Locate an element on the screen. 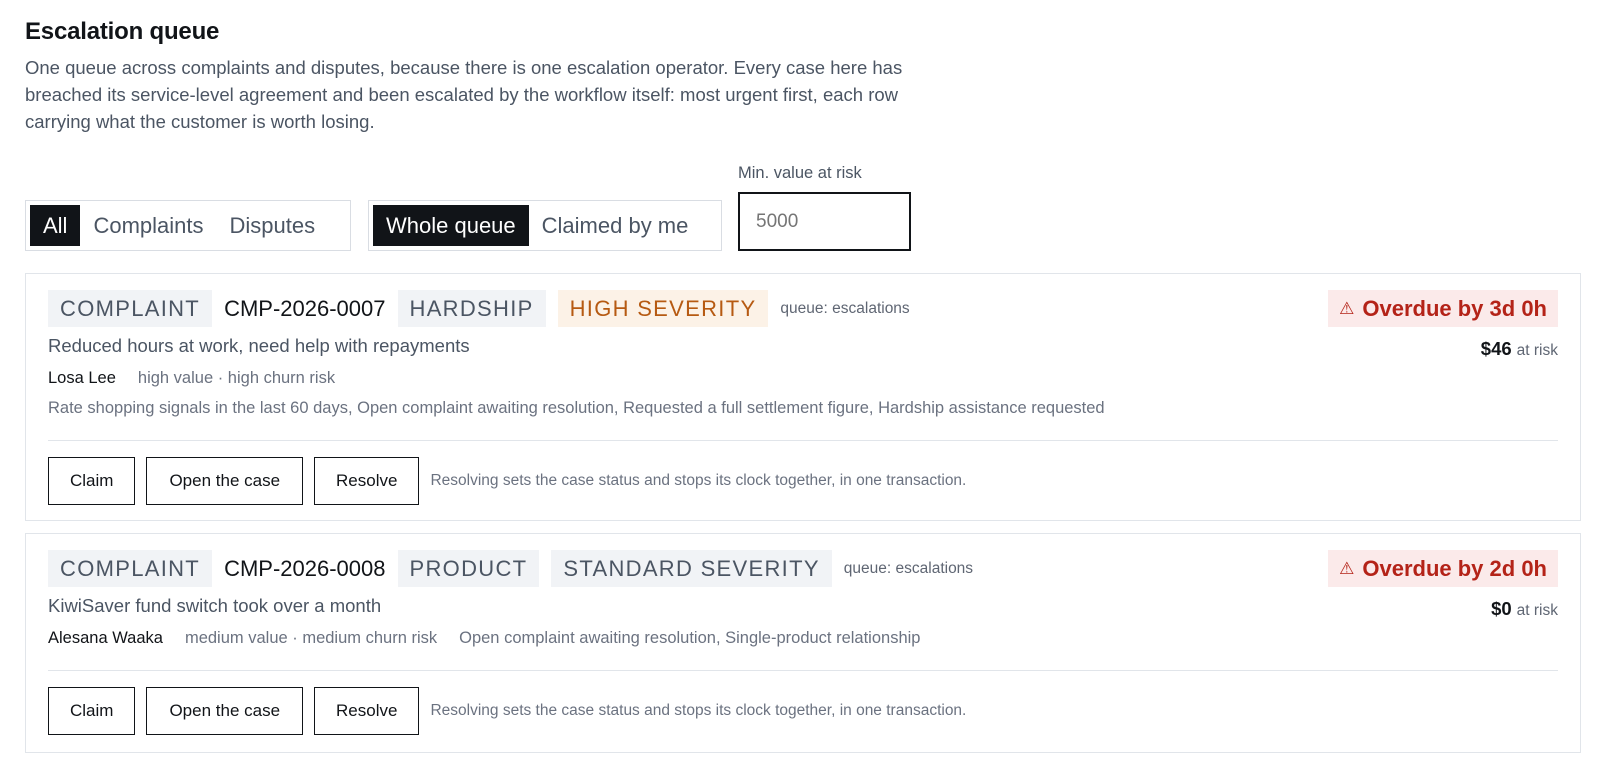  filter-disputes-button: Disputes is located at coordinates (273, 225).